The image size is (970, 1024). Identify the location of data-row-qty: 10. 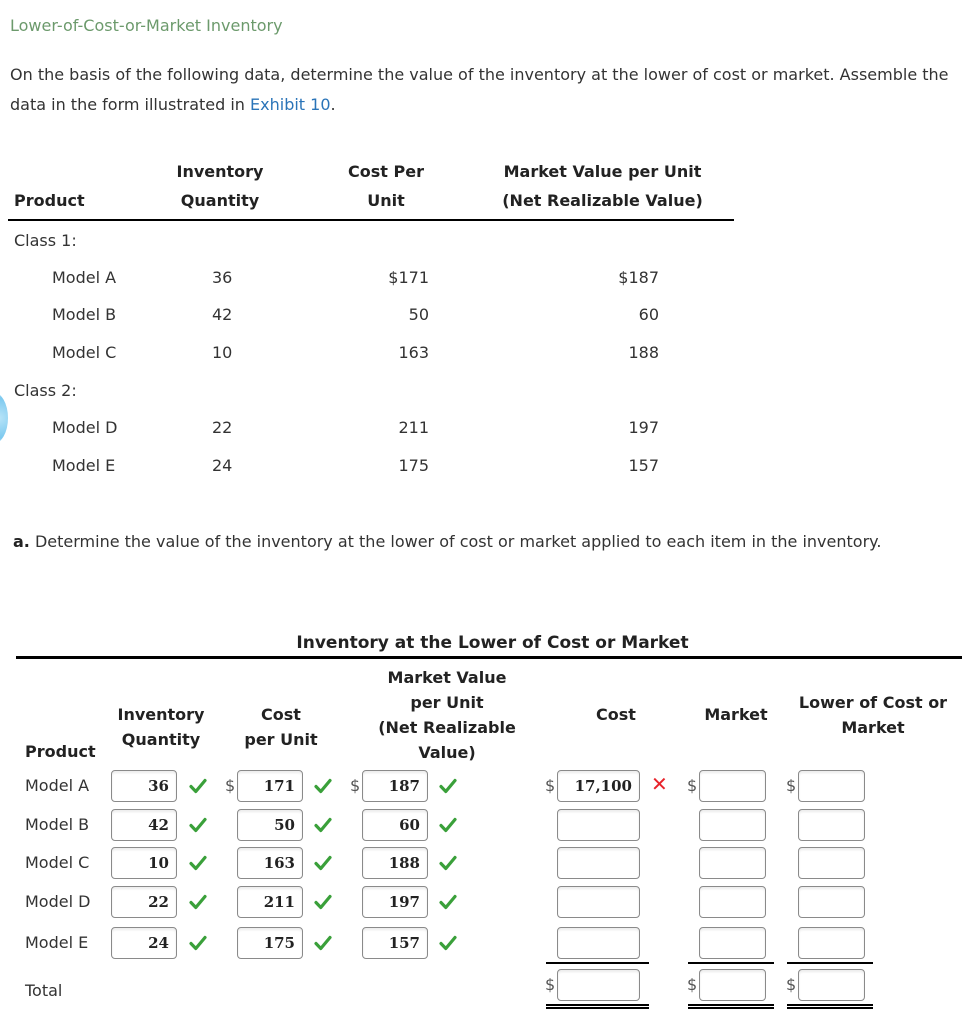
(222, 352).